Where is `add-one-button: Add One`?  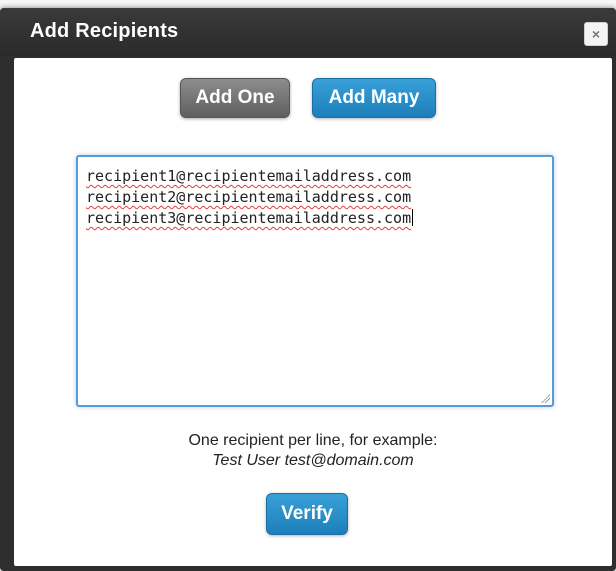
add-one-button: Add One is located at coordinates (235, 98).